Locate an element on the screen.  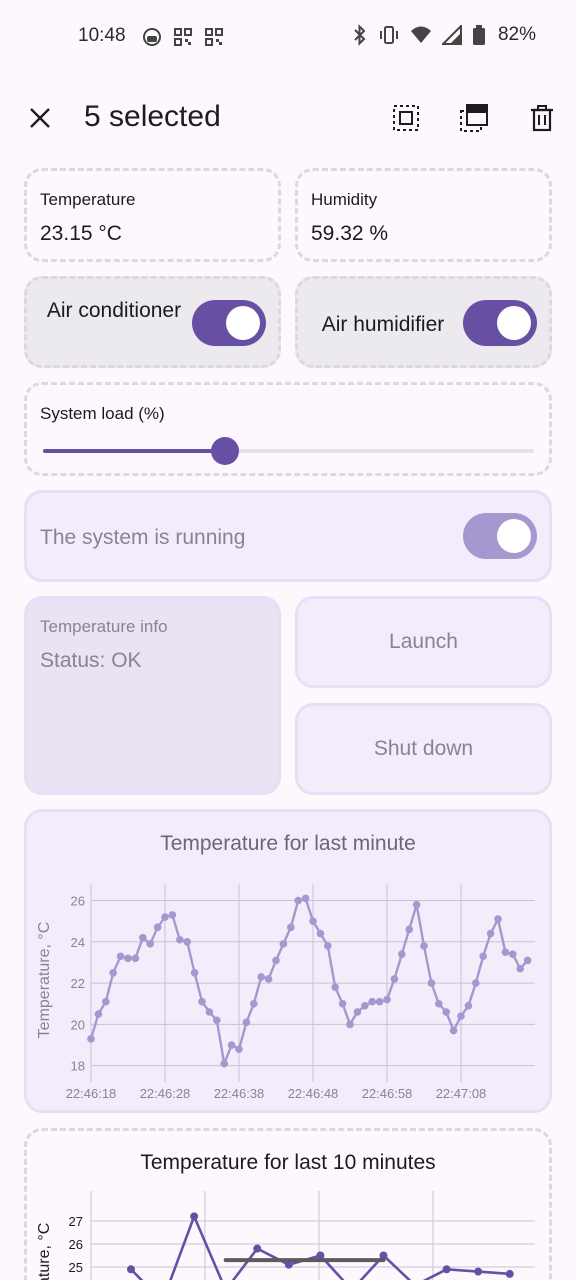
vibrate-icon is located at coordinates (388, 35).